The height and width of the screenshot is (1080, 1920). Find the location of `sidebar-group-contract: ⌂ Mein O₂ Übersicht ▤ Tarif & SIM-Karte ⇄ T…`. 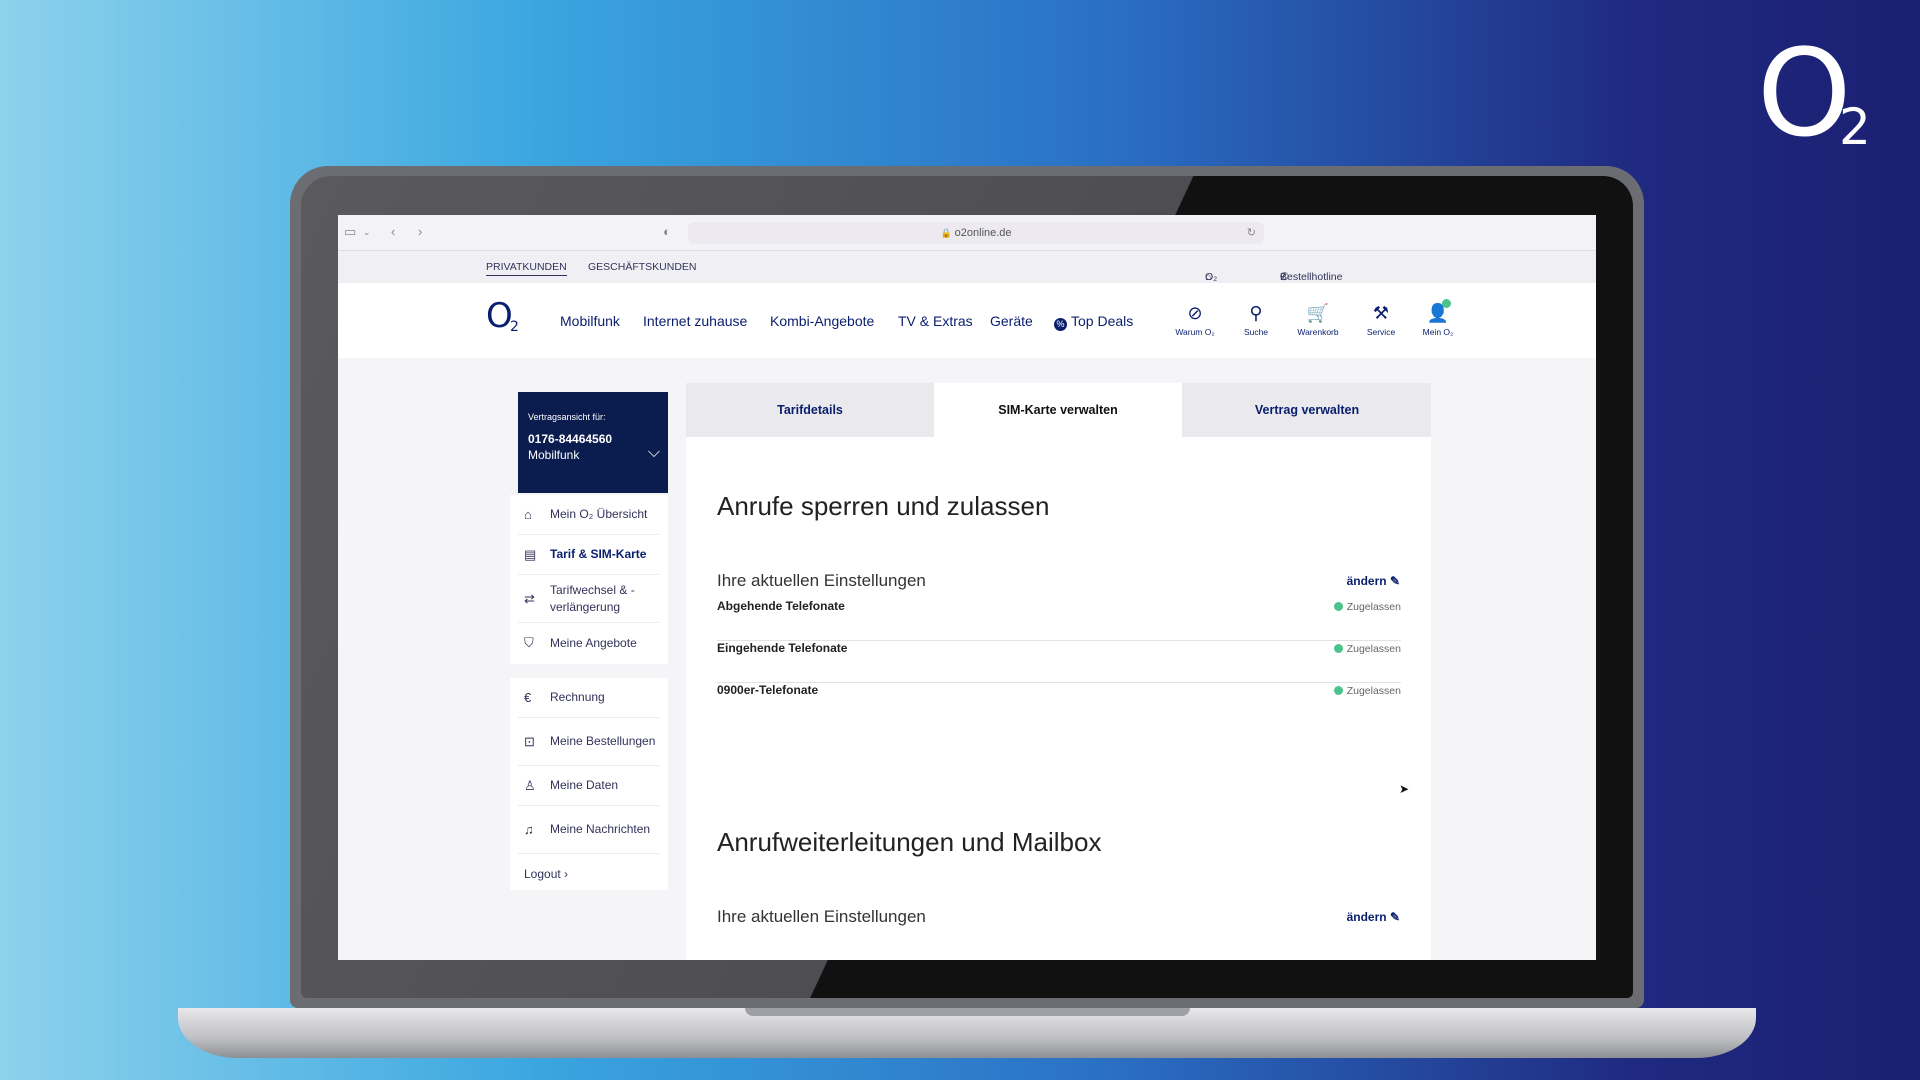

sidebar-group-contract: ⌂ Mein O₂ Übersicht ▤ Tarif & SIM-Karte ⇄ T… is located at coordinates (589, 579).